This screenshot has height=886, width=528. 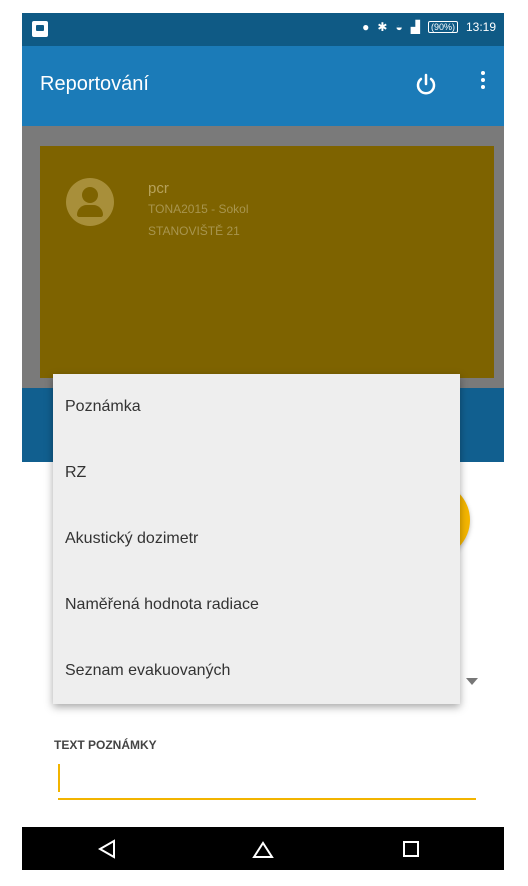 What do you see at coordinates (382, 27) in the screenshot?
I see `bluetooth-icon: ✱` at bounding box center [382, 27].